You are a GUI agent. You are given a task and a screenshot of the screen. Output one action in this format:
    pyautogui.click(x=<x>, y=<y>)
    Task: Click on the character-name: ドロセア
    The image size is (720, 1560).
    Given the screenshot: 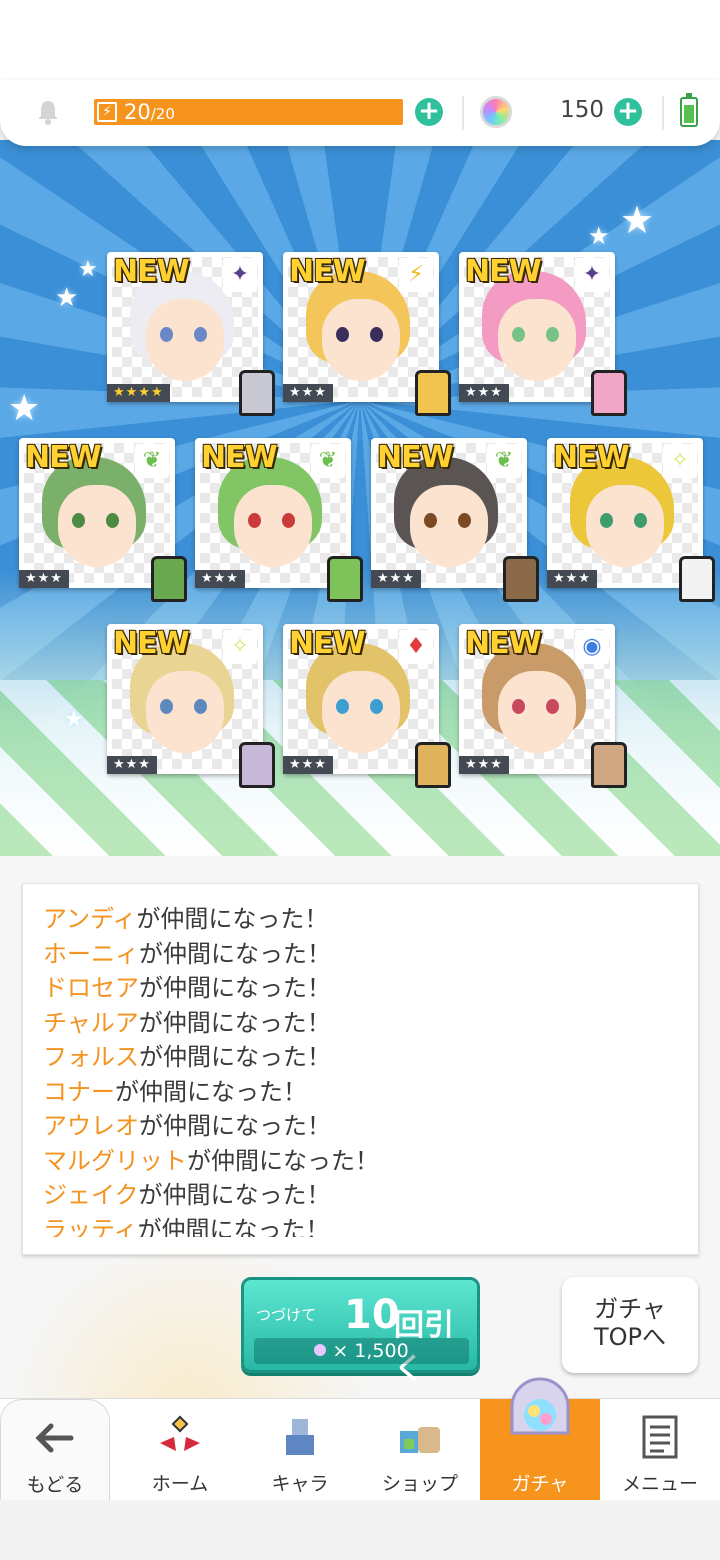 What is the action you would take?
    pyautogui.click(x=91, y=988)
    